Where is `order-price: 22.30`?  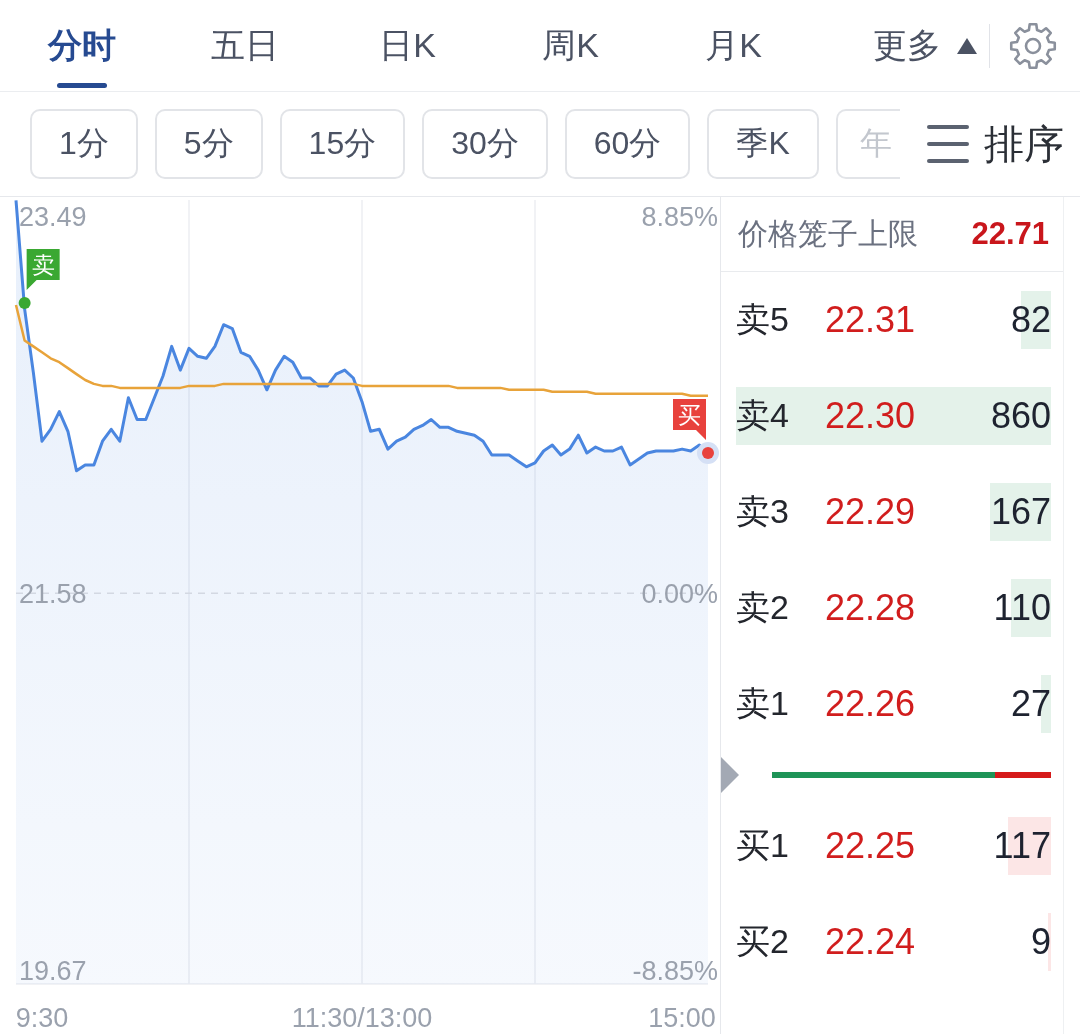
order-price: 22.30 is located at coordinates (871, 416).